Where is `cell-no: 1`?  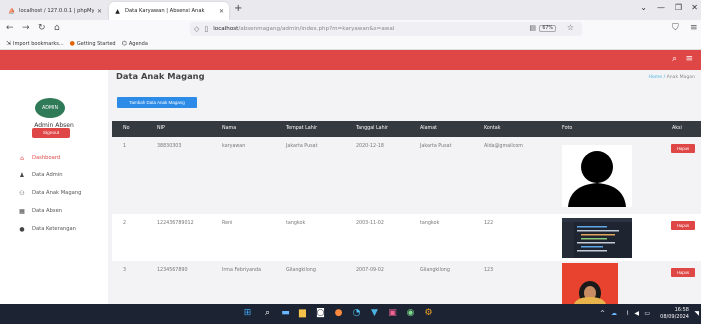
cell-no: 1 is located at coordinates (125, 146).